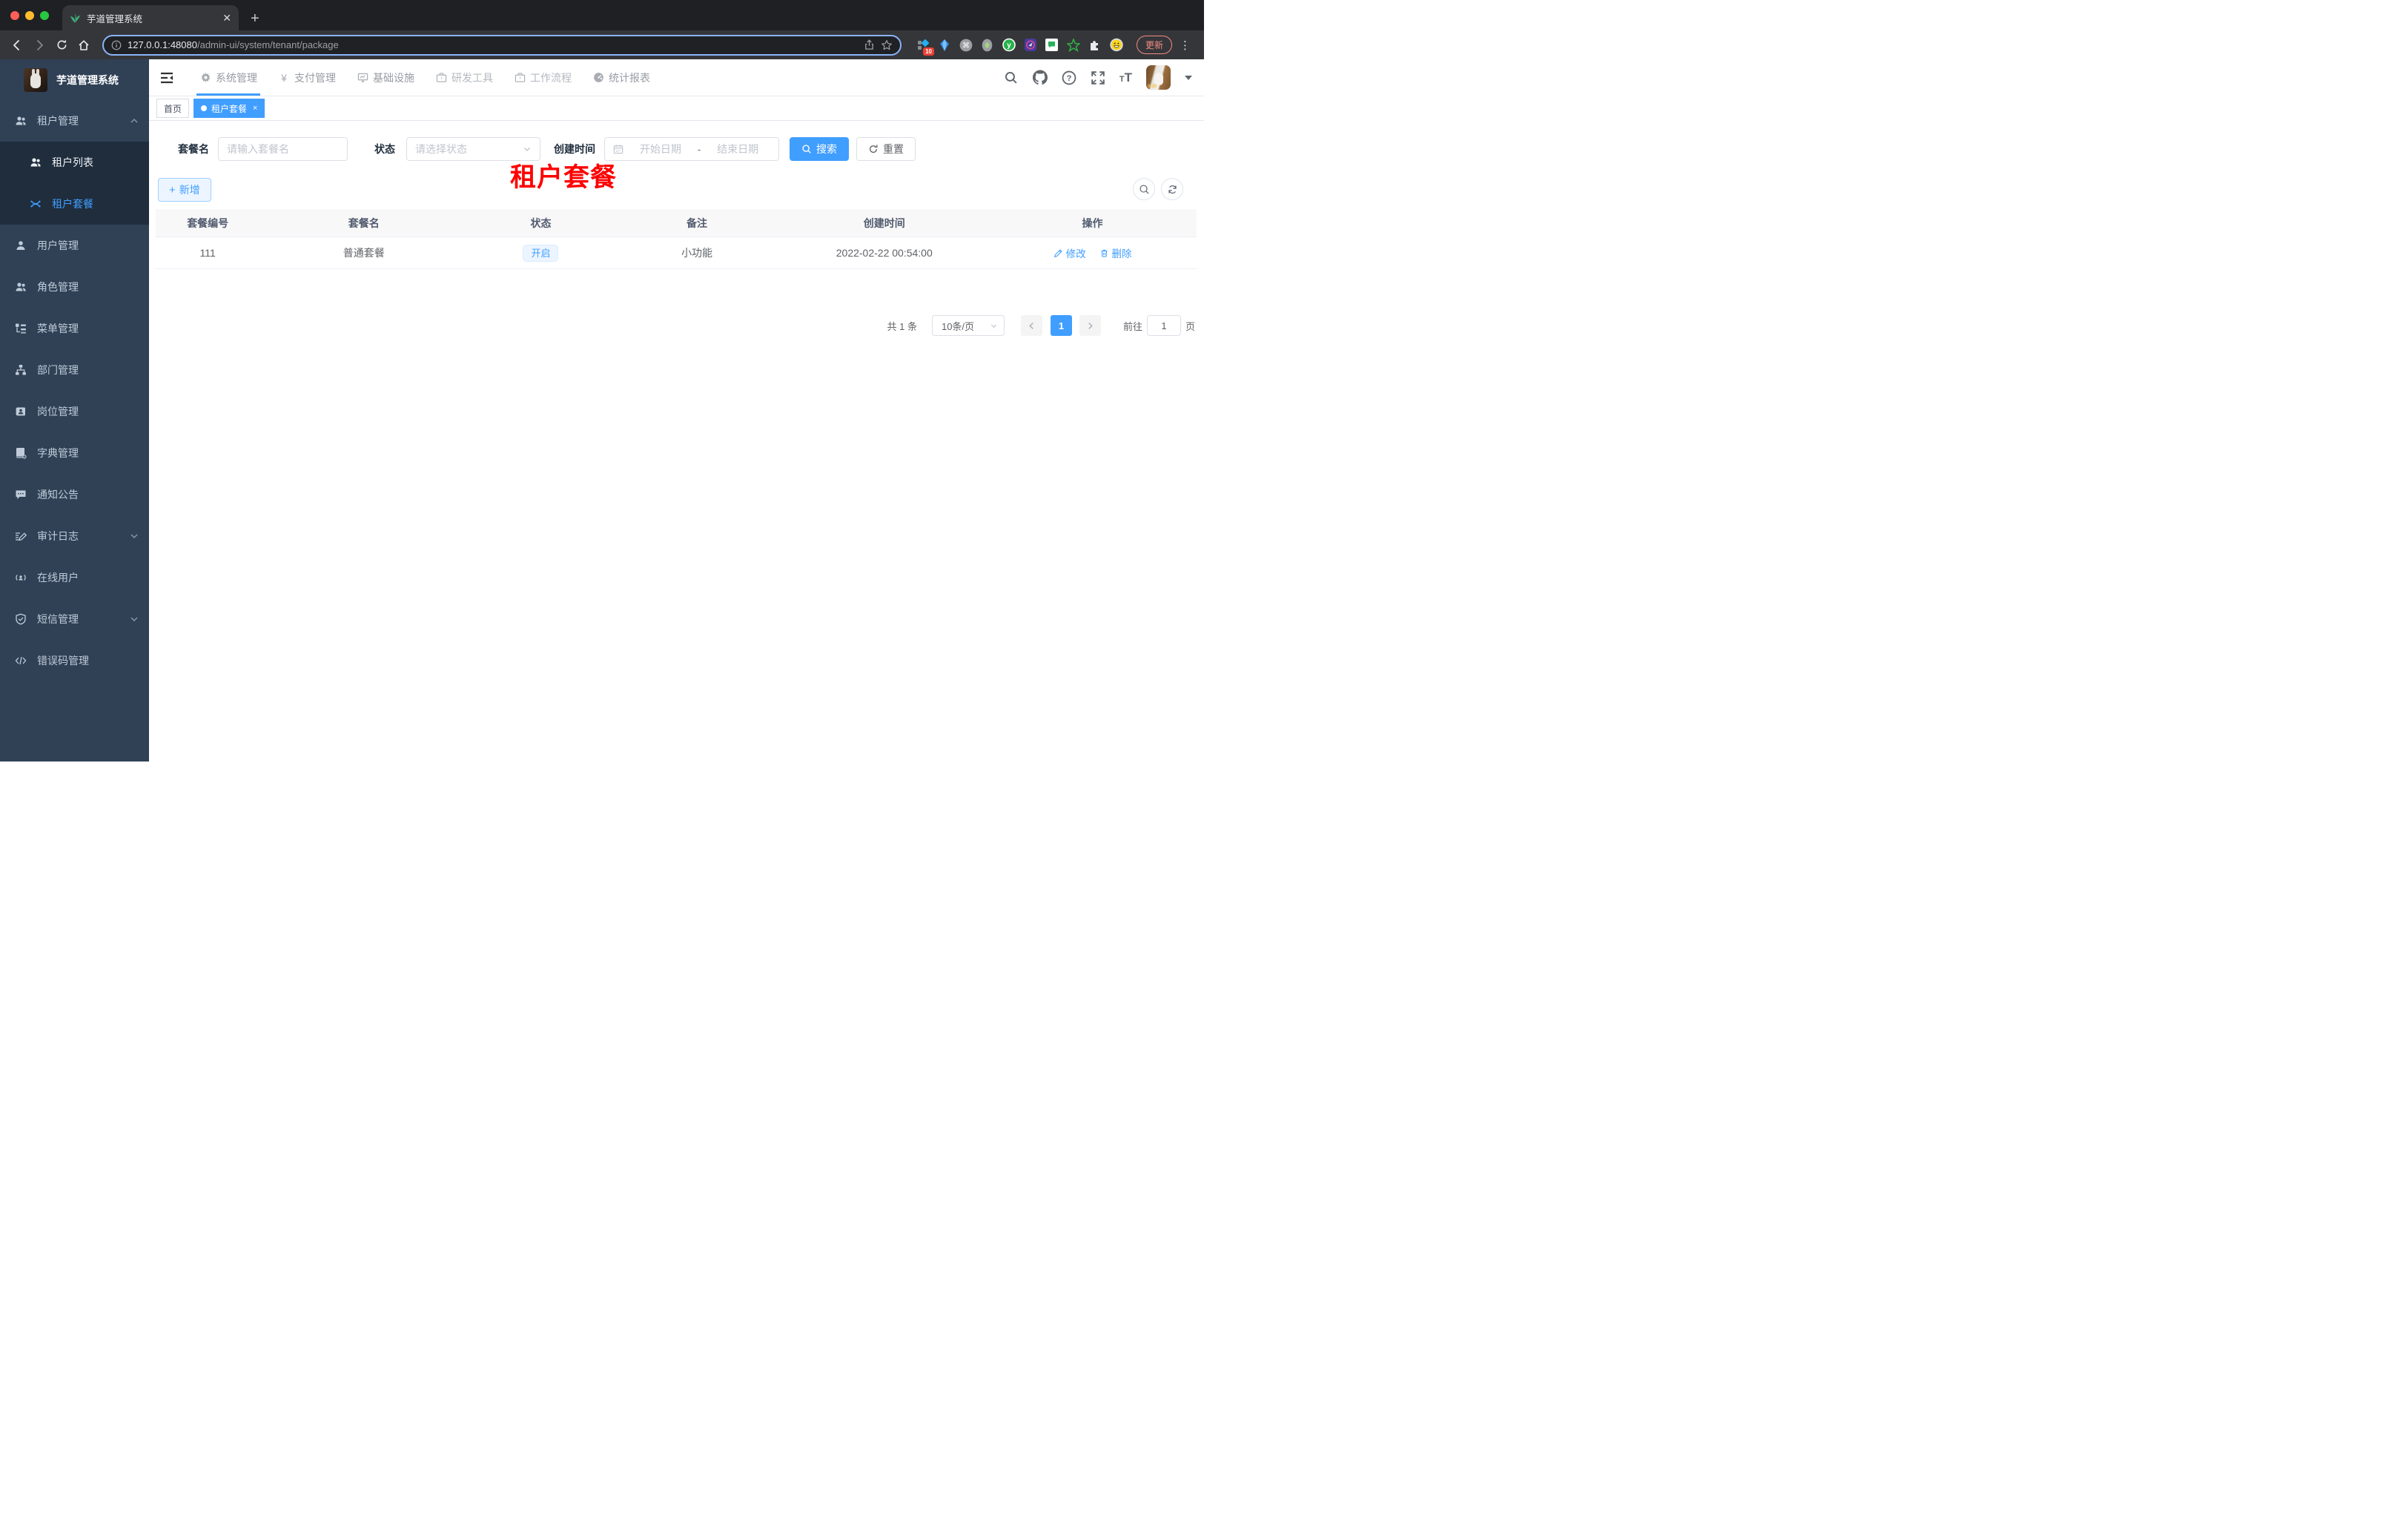 Image resolution: width=2408 pixels, height=1523 pixels. Describe the element at coordinates (1144, 189) in the screenshot. I see `table-search-toggle-button` at that location.